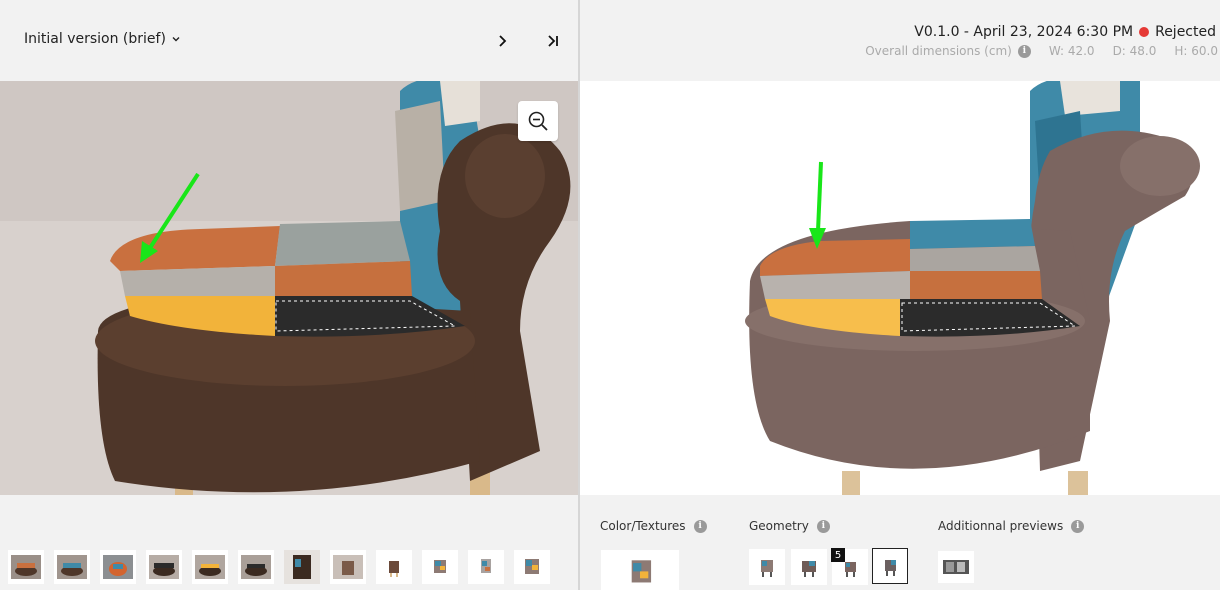  I want to click on chevron-down-icon, so click(176, 39).